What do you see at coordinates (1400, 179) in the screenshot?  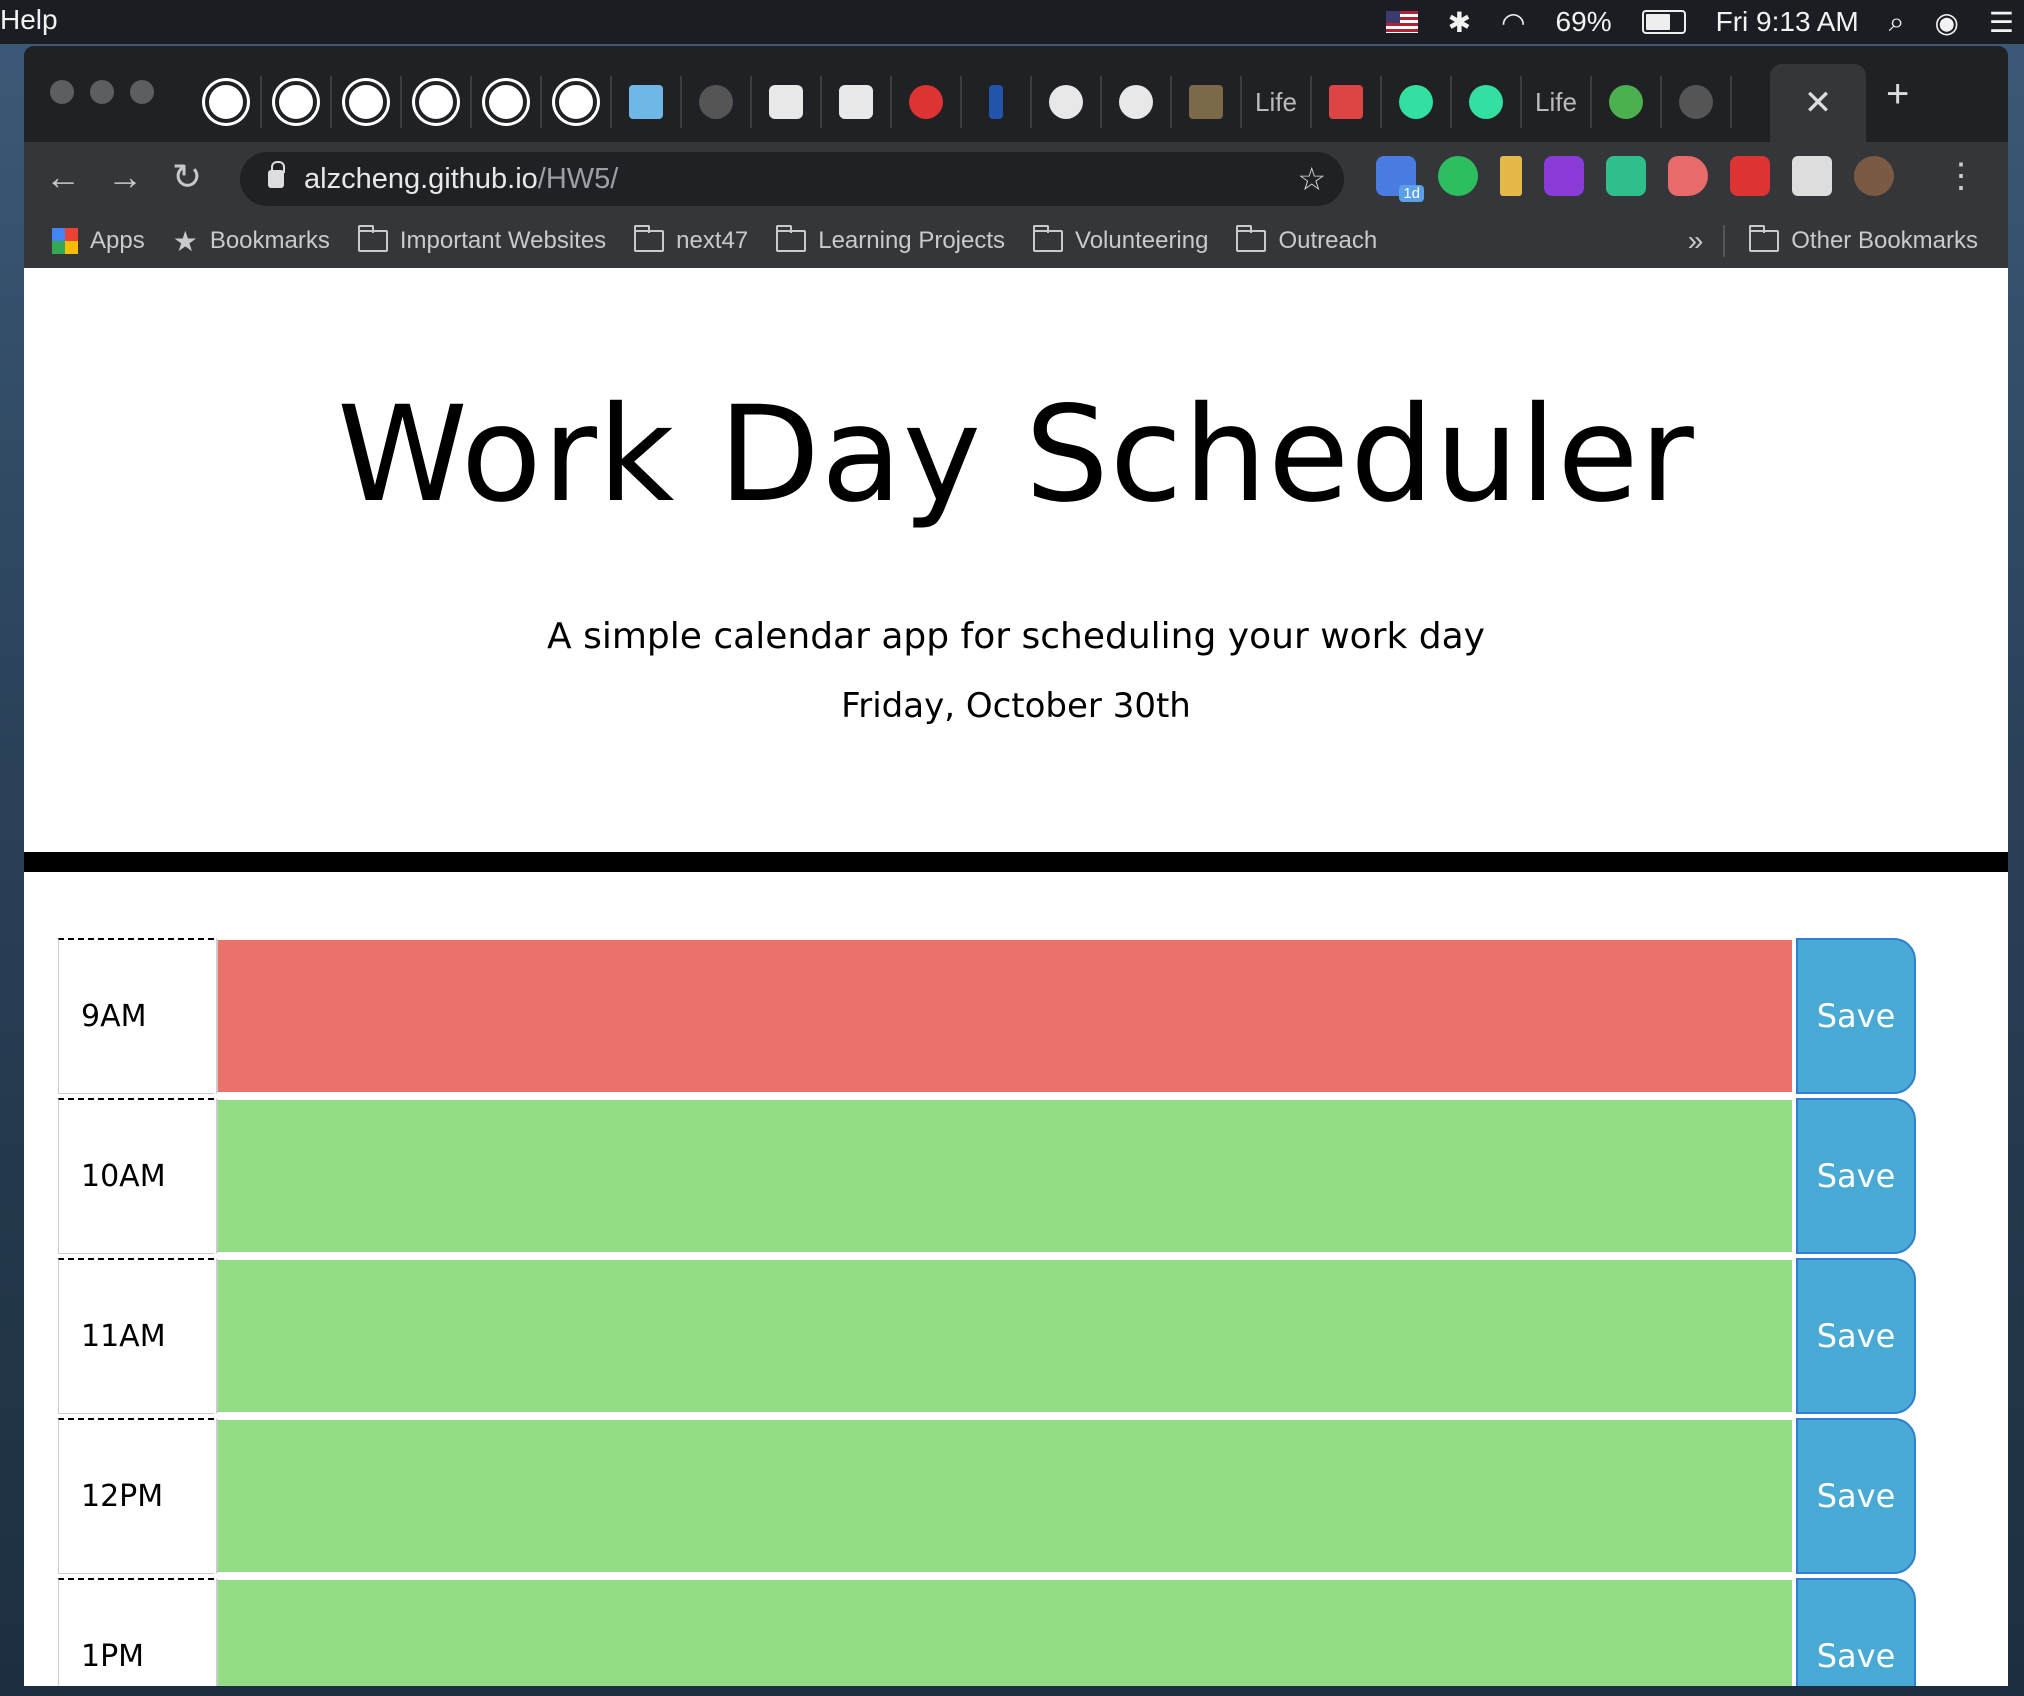 I see `calendar-extension-icon: 1d` at bounding box center [1400, 179].